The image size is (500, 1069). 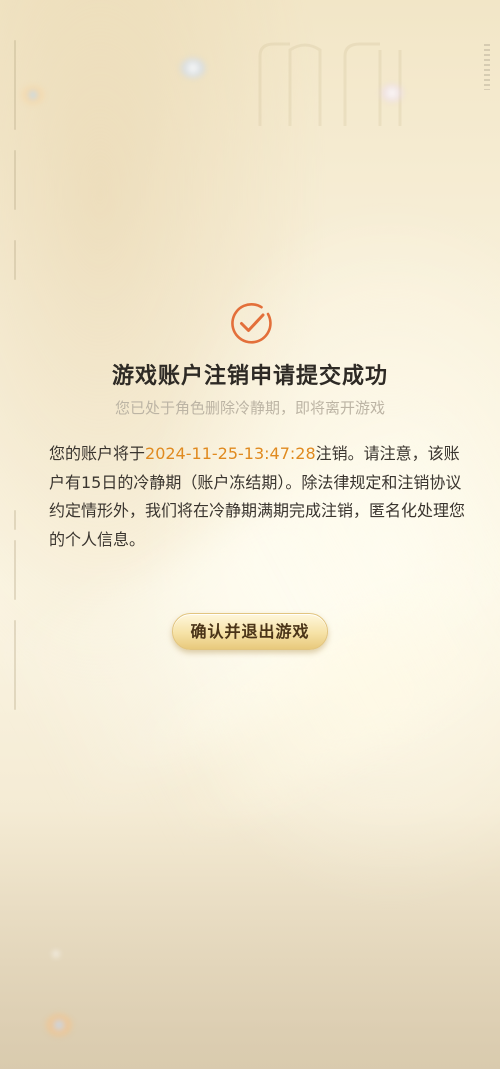 I want to click on page-title: 游戏账户注销申请提交成功, so click(x=249, y=376).